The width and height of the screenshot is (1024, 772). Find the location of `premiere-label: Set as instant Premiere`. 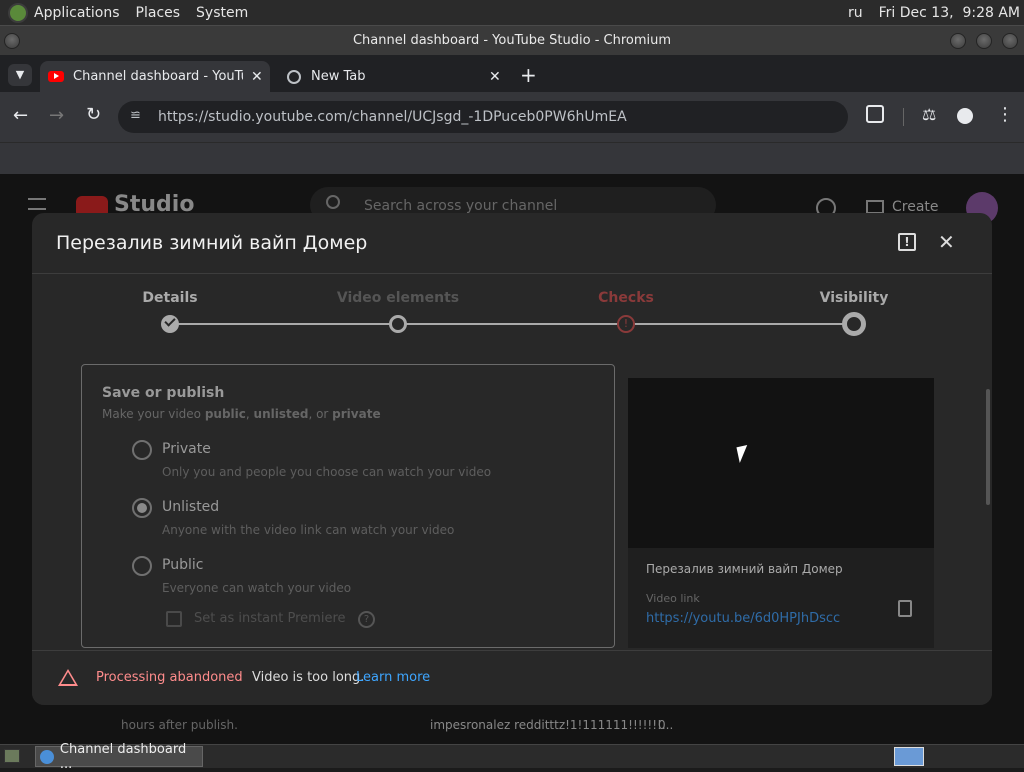

premiere-label: Set as instant Premiere is located at coordinates (270, 618).